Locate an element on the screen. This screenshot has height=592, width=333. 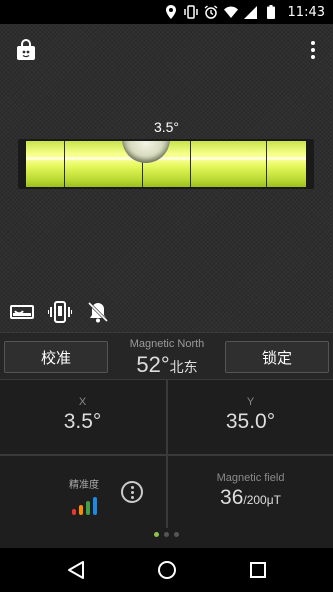
status-bar: 11:43 is located at coordinates (166, 12).